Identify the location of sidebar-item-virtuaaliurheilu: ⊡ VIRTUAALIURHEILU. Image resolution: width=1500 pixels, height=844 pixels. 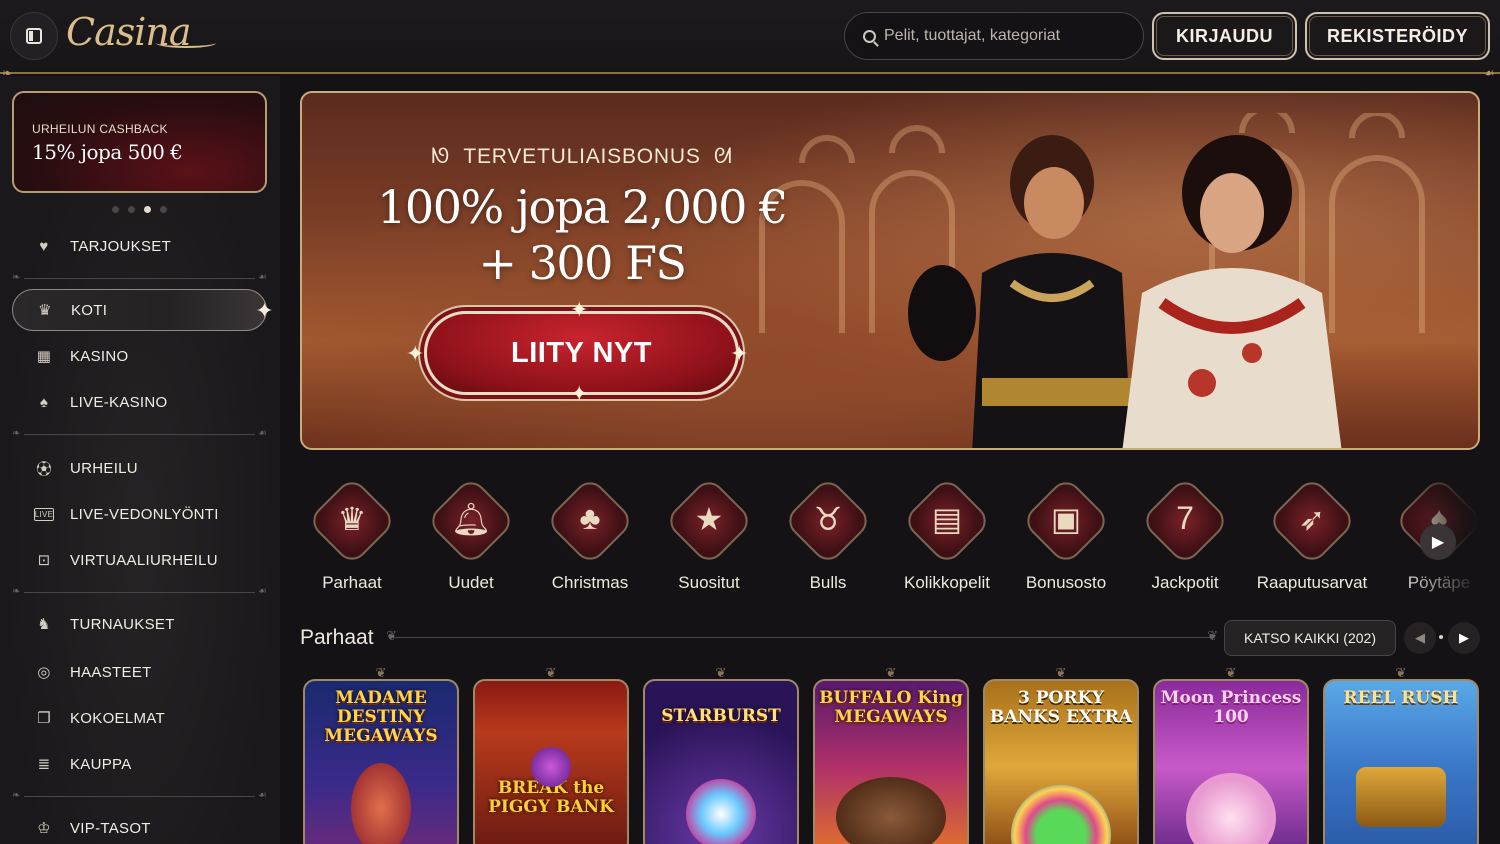
(139, 560).